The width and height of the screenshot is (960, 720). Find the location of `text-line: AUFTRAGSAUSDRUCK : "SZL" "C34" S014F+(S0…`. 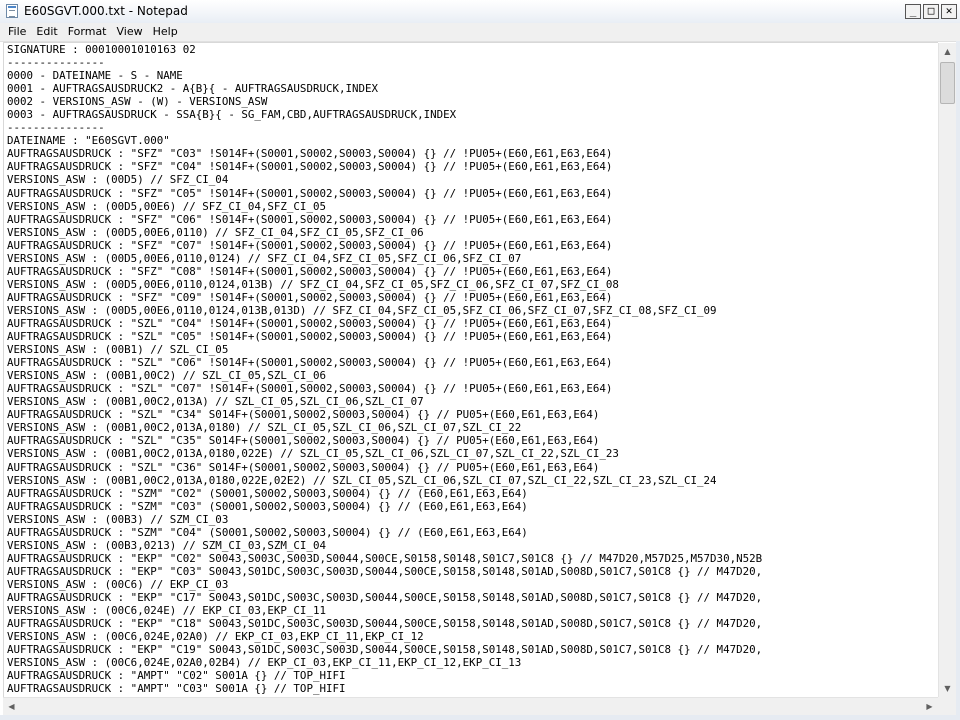

text-line: AUFTRAGSAUSDRUCK : "SZL" "C34" S014F+(S0… is located at coordinates (303, 415).